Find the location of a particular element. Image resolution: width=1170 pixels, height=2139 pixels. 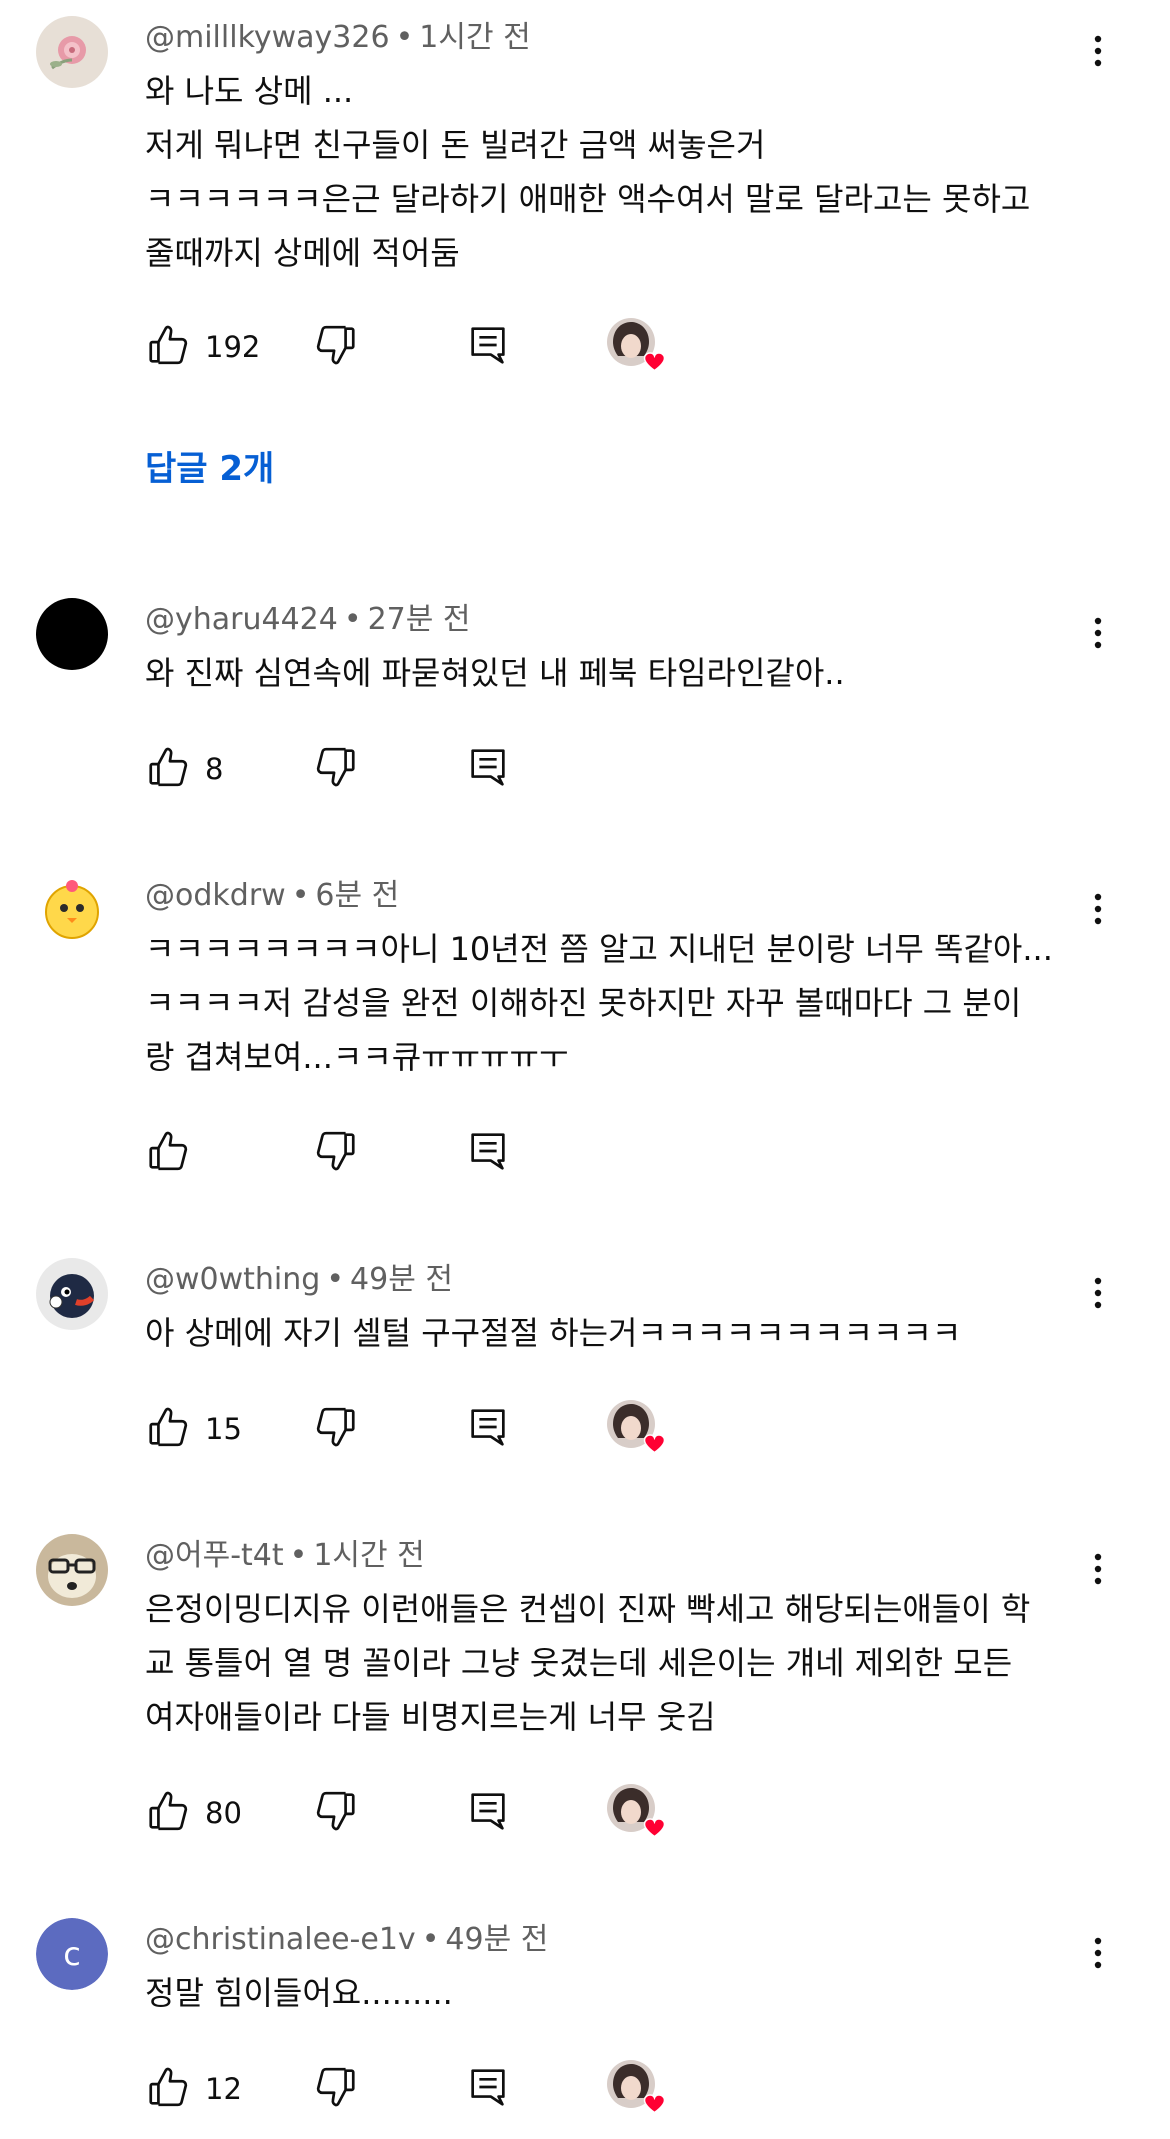

like-count: 12 is located at coordinates (223, 2089).